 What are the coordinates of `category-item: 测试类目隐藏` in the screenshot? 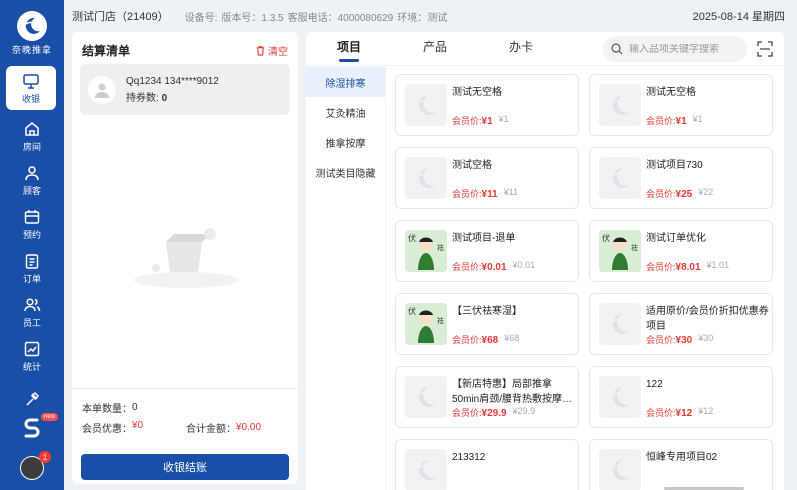 It's located at (345, 172).